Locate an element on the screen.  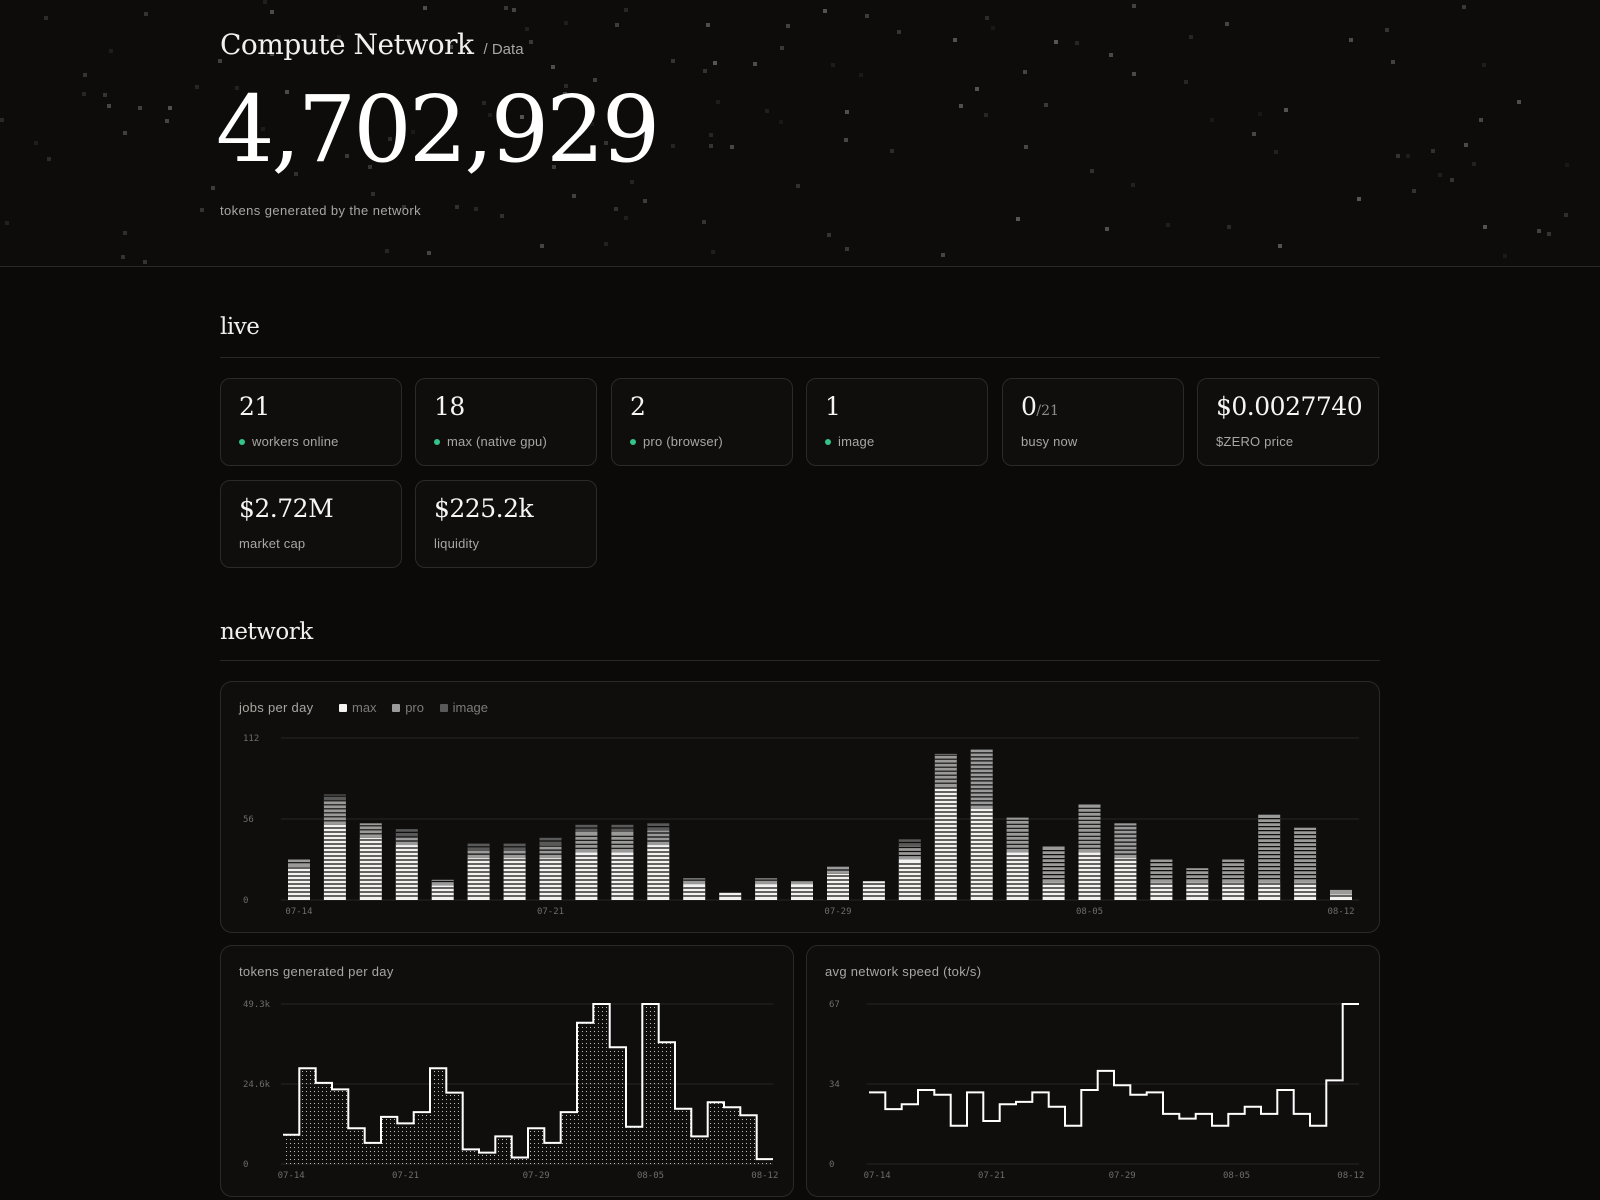
breadcrumb: / Data is located at coordinates (504, 49).